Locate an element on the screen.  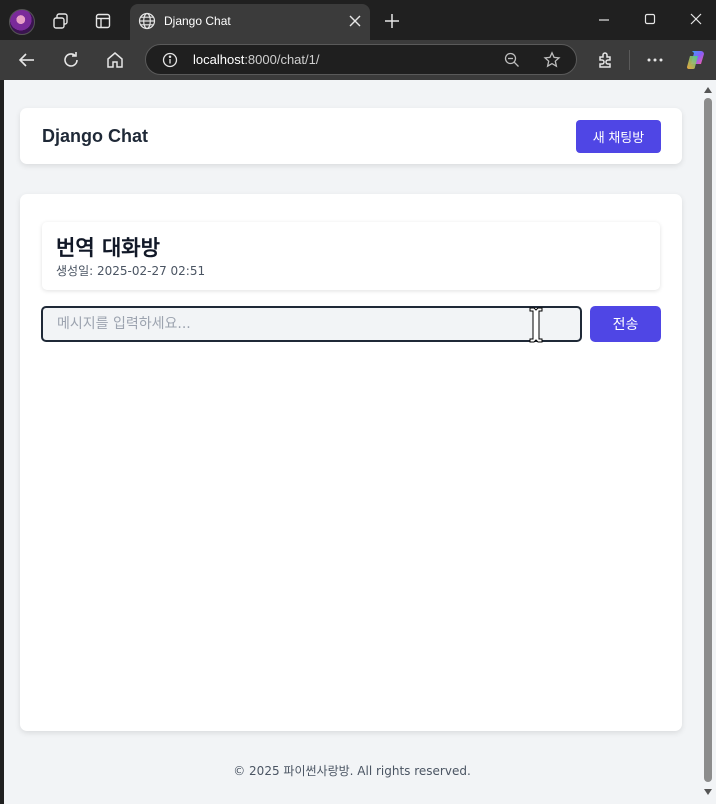
window-close-icon is located at coordinates (696, 20).